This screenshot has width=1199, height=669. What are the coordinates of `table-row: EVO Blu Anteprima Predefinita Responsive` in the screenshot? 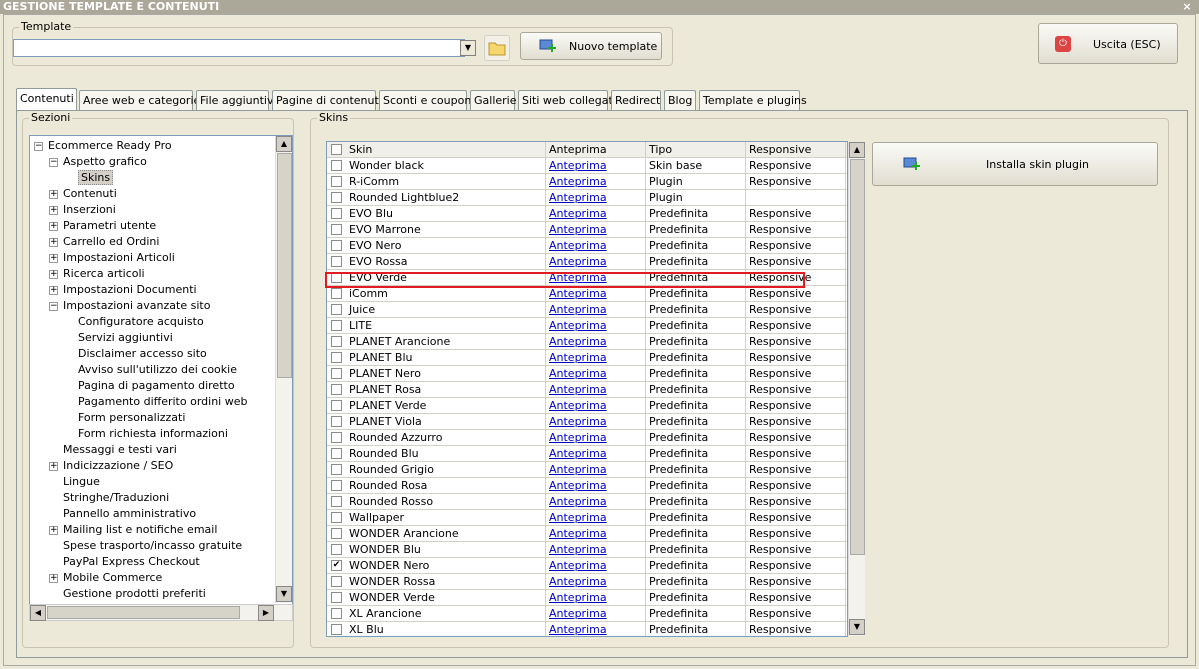 It's located at (587, 214).